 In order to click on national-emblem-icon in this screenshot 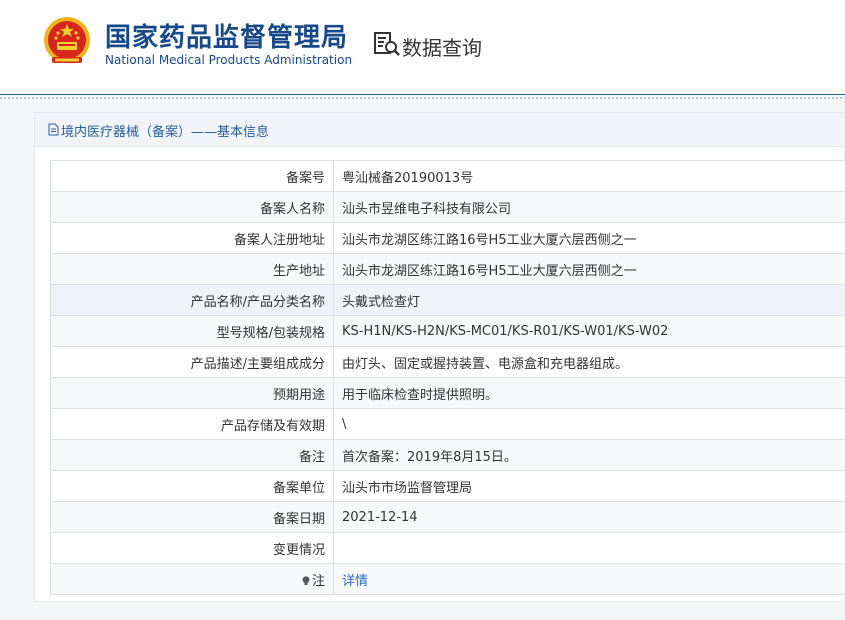, I will do `click(67, 40)`.